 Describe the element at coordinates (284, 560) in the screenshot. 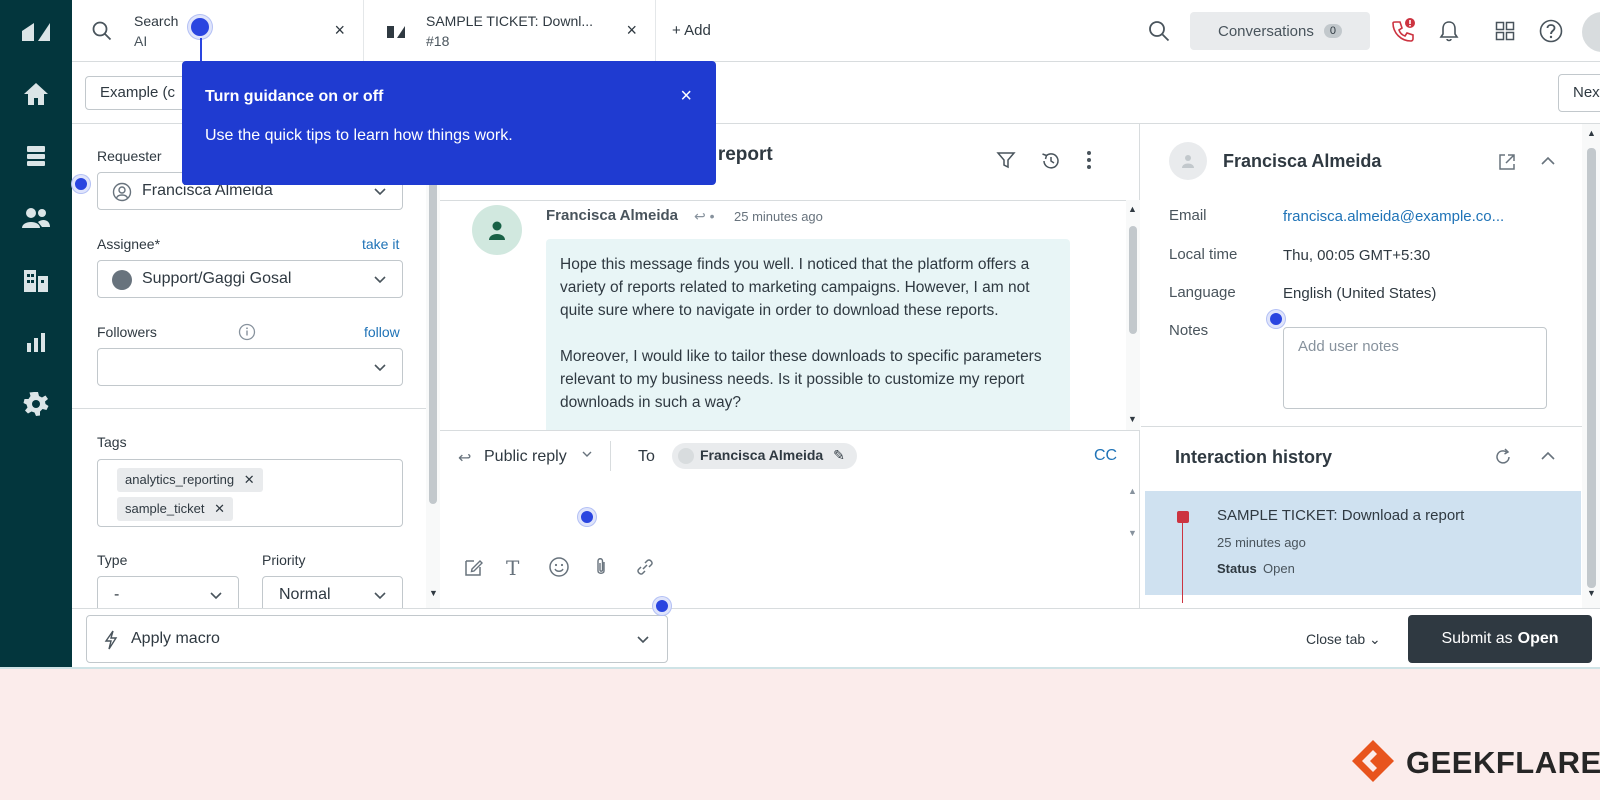

I see `priority-label: Priority` at that location.